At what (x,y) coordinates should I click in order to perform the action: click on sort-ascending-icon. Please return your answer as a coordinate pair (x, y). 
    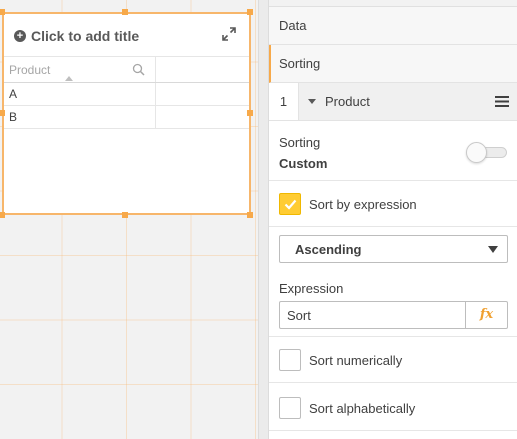
    Looking at the image, I should click on (69, 78).